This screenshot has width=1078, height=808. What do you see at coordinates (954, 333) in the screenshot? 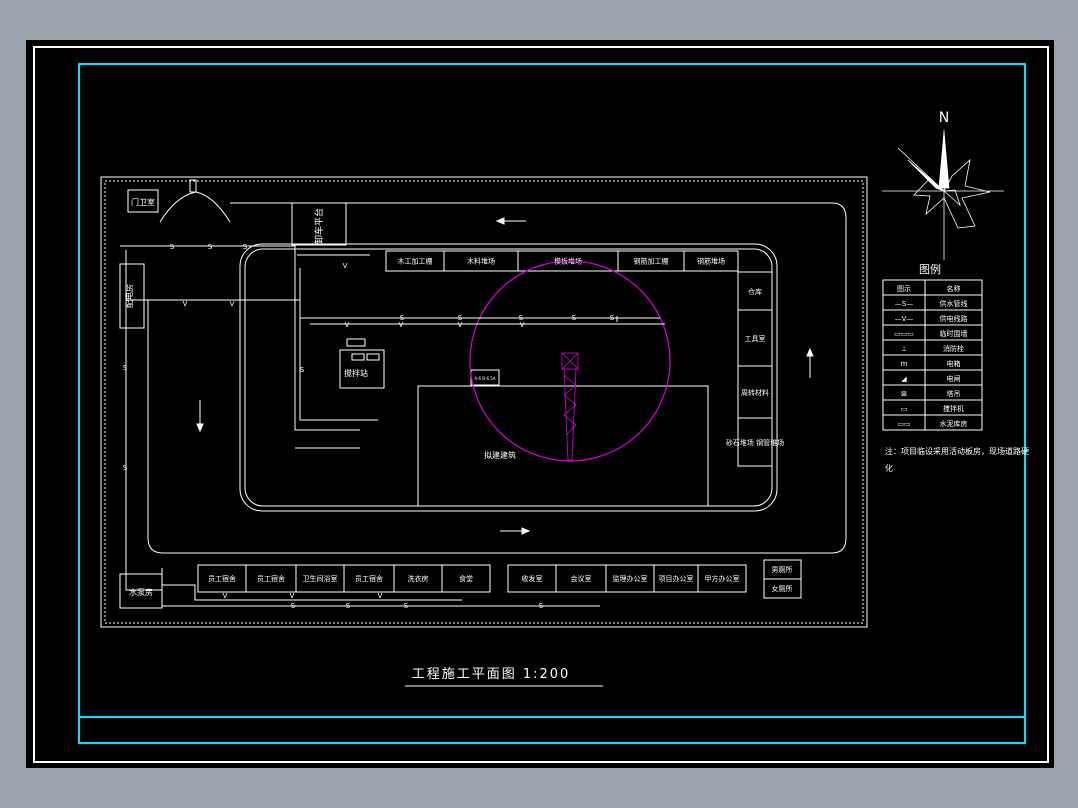
I see `legend-name: 临时围墙` at bounding box center [954, 333].